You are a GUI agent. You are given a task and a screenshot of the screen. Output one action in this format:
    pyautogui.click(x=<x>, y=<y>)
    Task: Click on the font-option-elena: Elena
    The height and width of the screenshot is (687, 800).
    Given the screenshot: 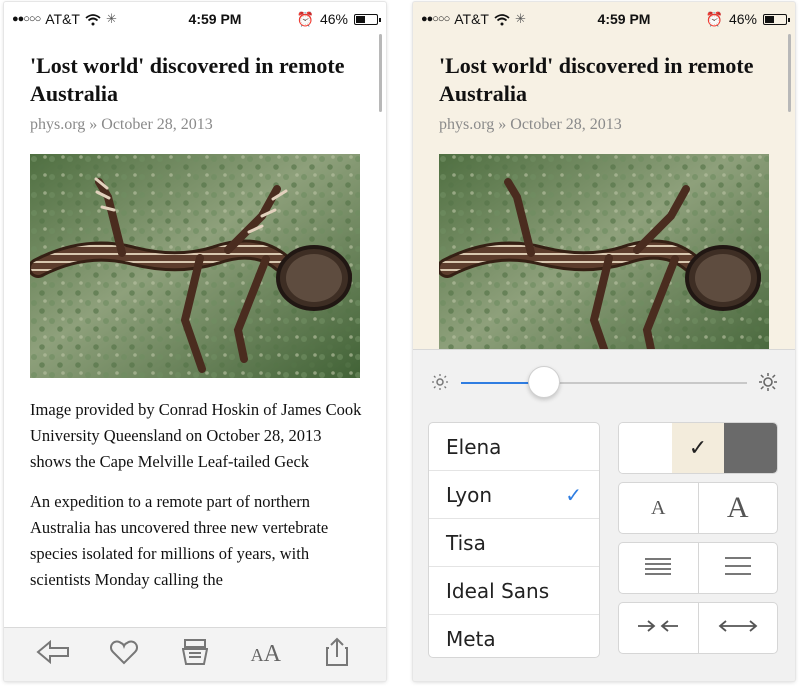 What is the action you would take?
    pyautogui.click(x=514, y=447)
    